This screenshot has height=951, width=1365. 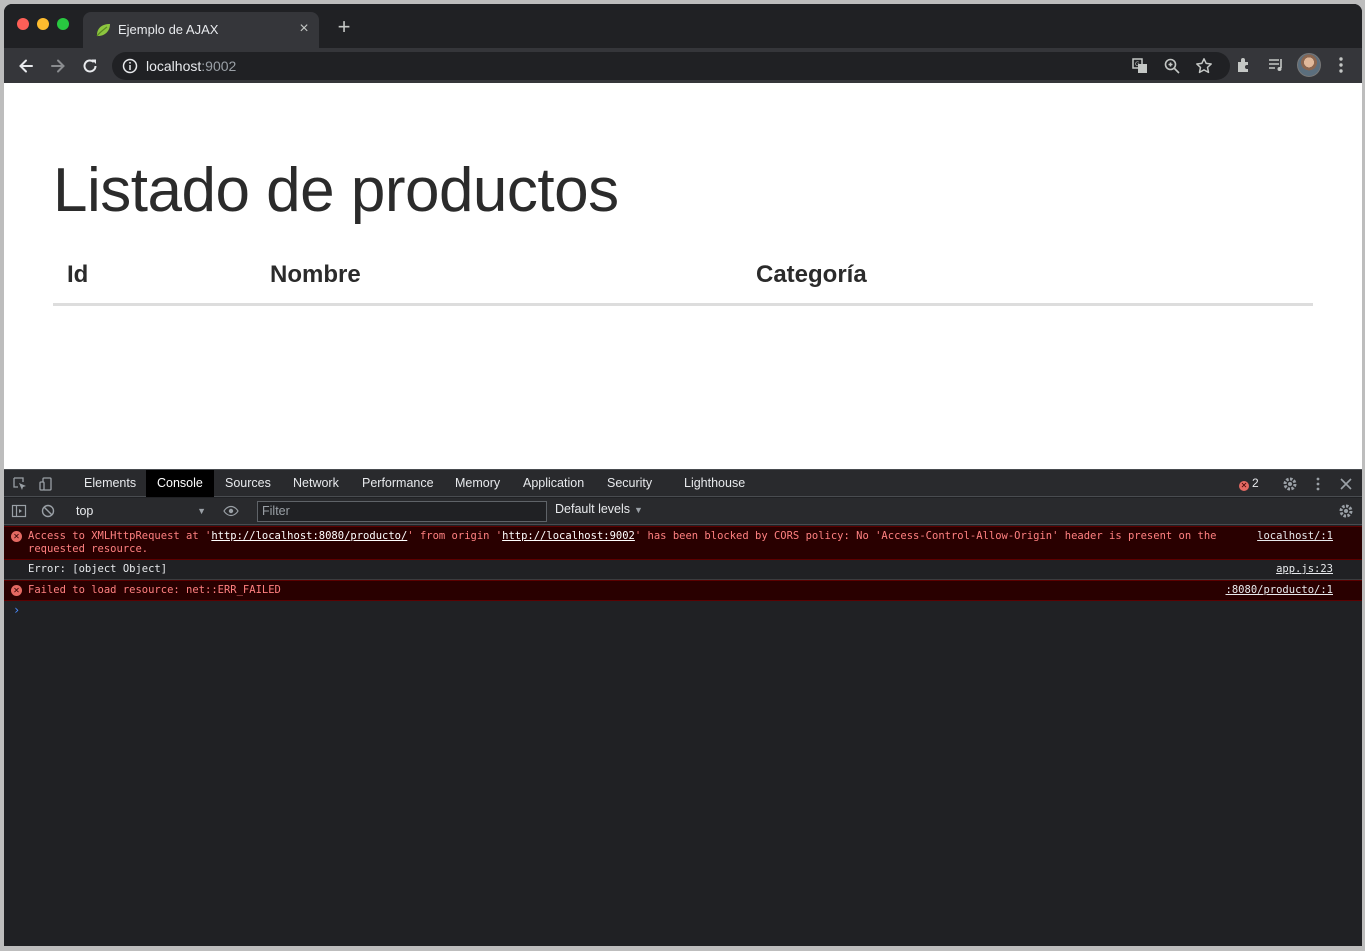 What do you see at coordinates (1318, 484) in the screenshot?
I see `devtools-more-icon` at bounding box center [1318, 484].